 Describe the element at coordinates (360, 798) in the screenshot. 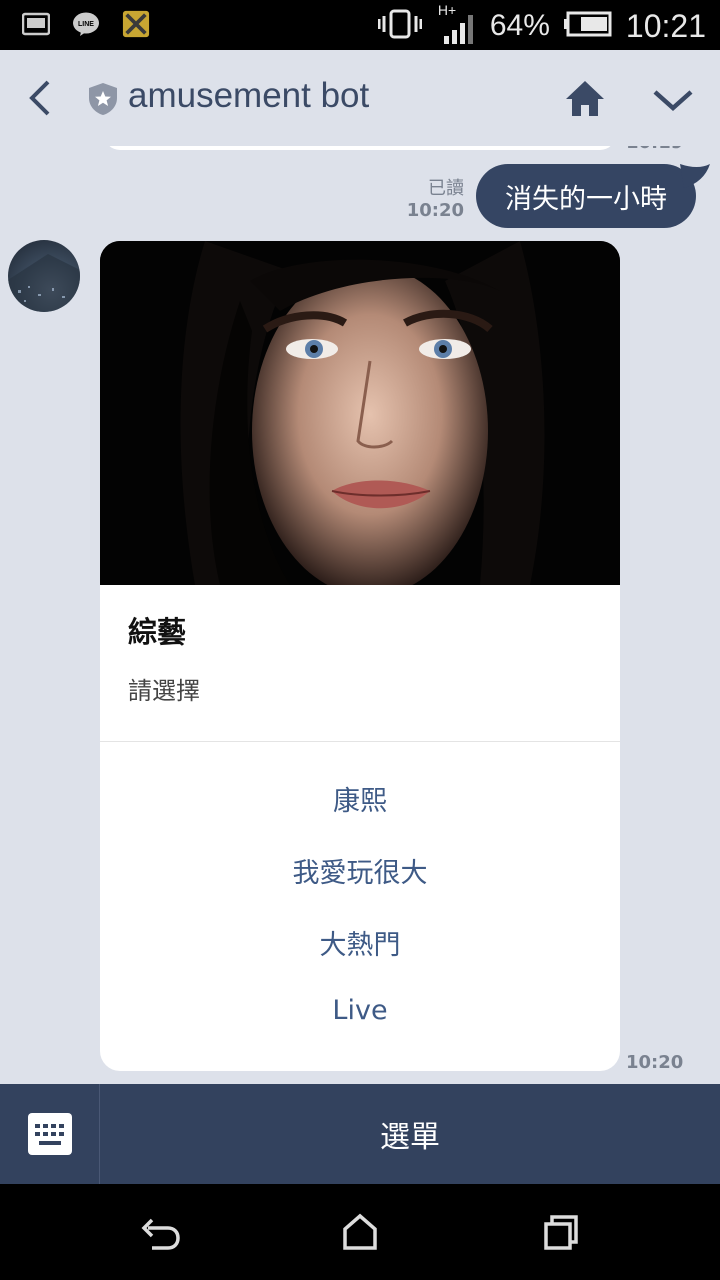

I see `card-action-kangxi: 康熙` at that location.